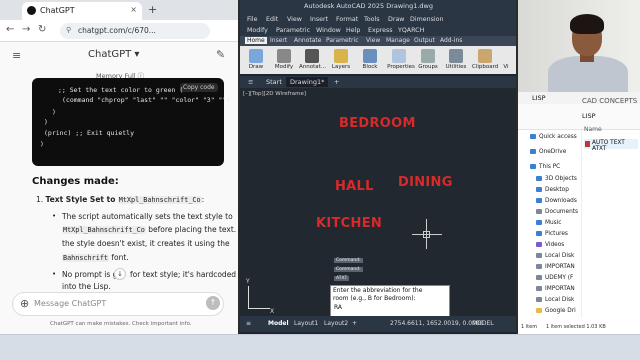 The image size is (640, 360). What do you see at coordinates (398, 40) in the screenshot?
I see `tab-manage: Manage` at bounding box center [398, 40].